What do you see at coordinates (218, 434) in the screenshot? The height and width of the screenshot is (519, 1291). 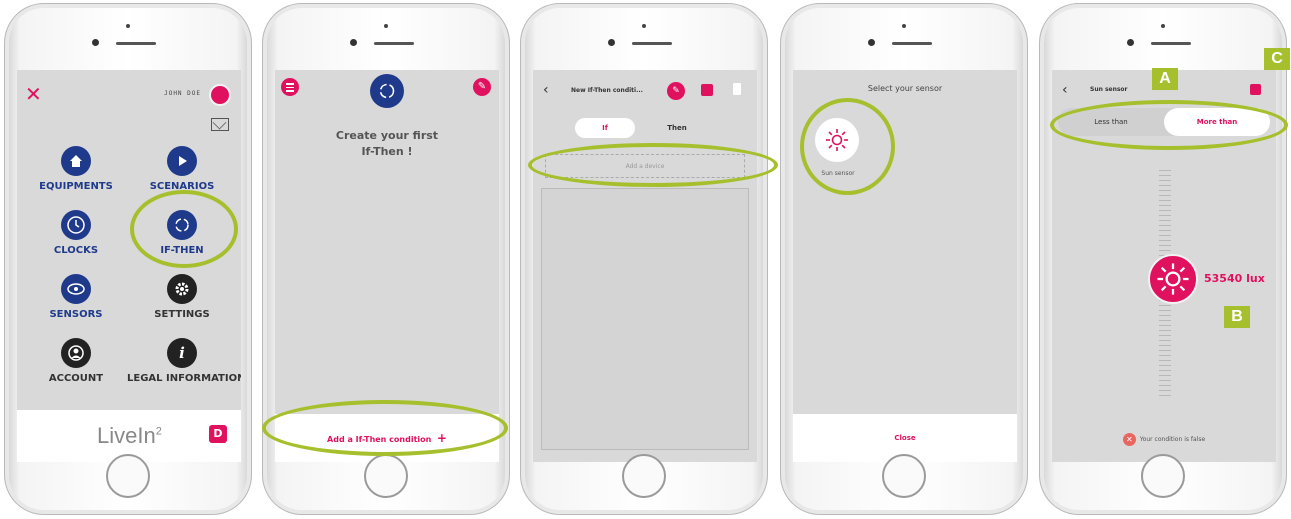 I see `brand-badge-icon: D` at bounding box center [218, 434].